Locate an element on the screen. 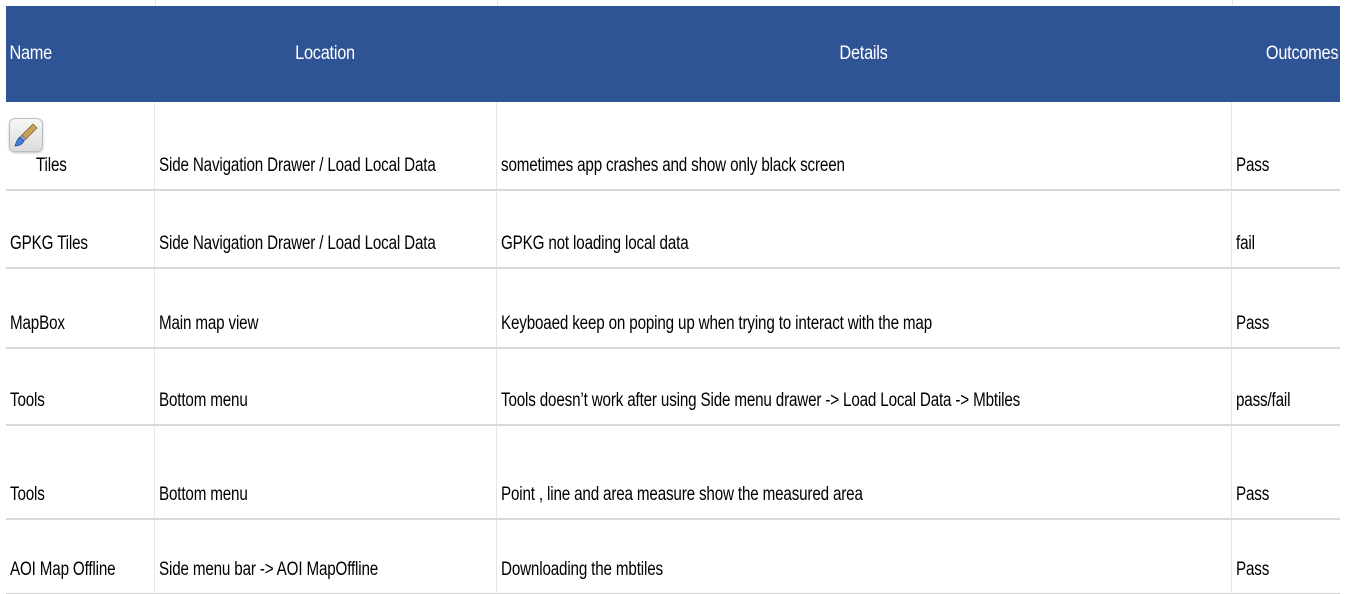 The image size is (1348, 594). cell-name: MapBox is located at coordinates (80, 308).